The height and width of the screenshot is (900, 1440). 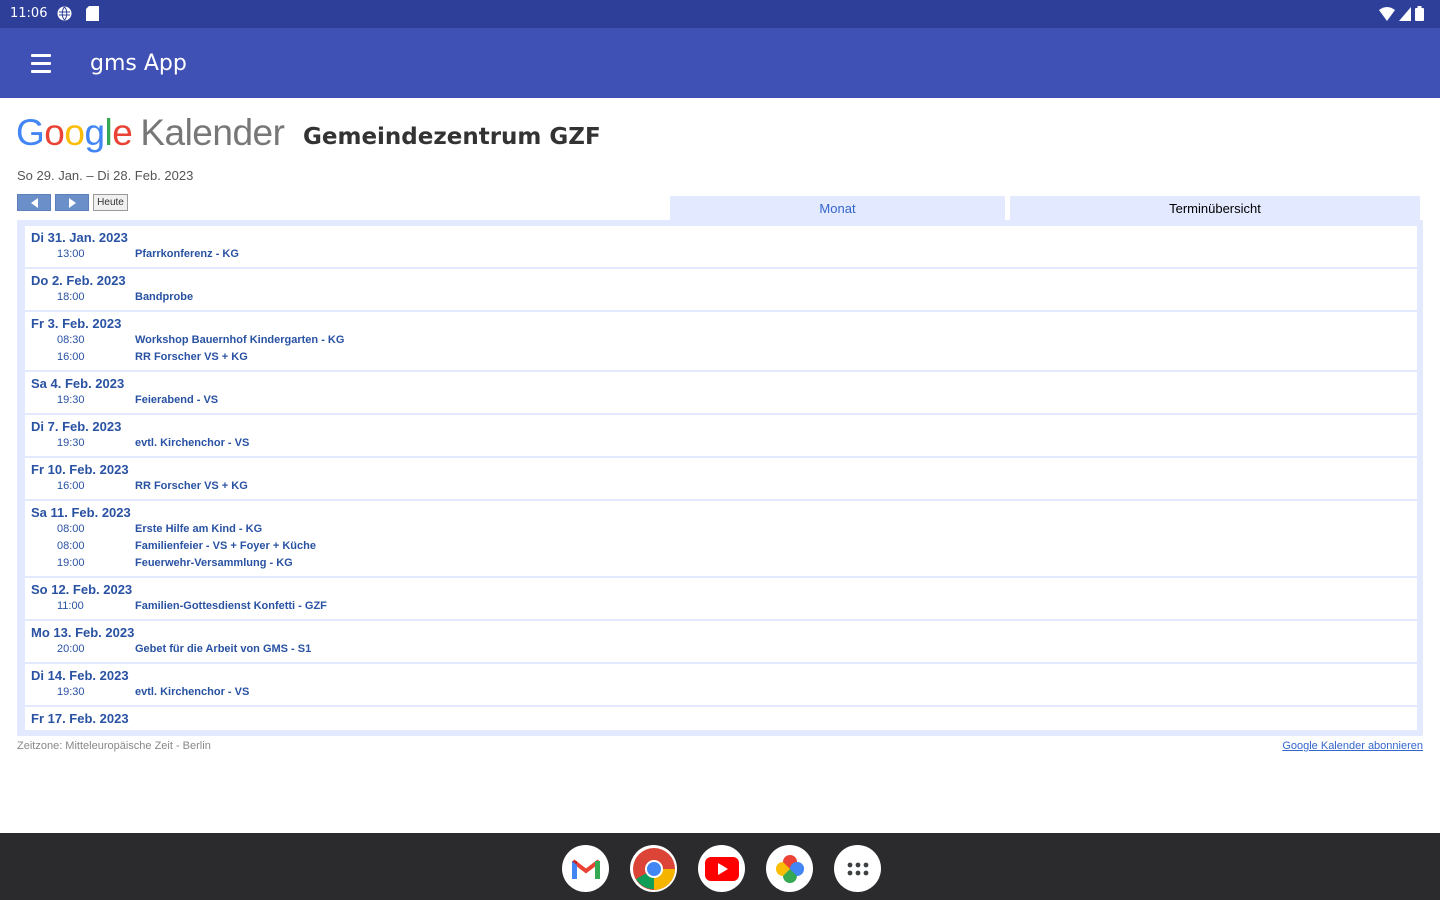 What do you see at coordinates (724, 546) in the screenshot?
I see `agenda-event: 08:00 Familienfeier - VS + Foyer + Küche` at bounding box center [724, 546].